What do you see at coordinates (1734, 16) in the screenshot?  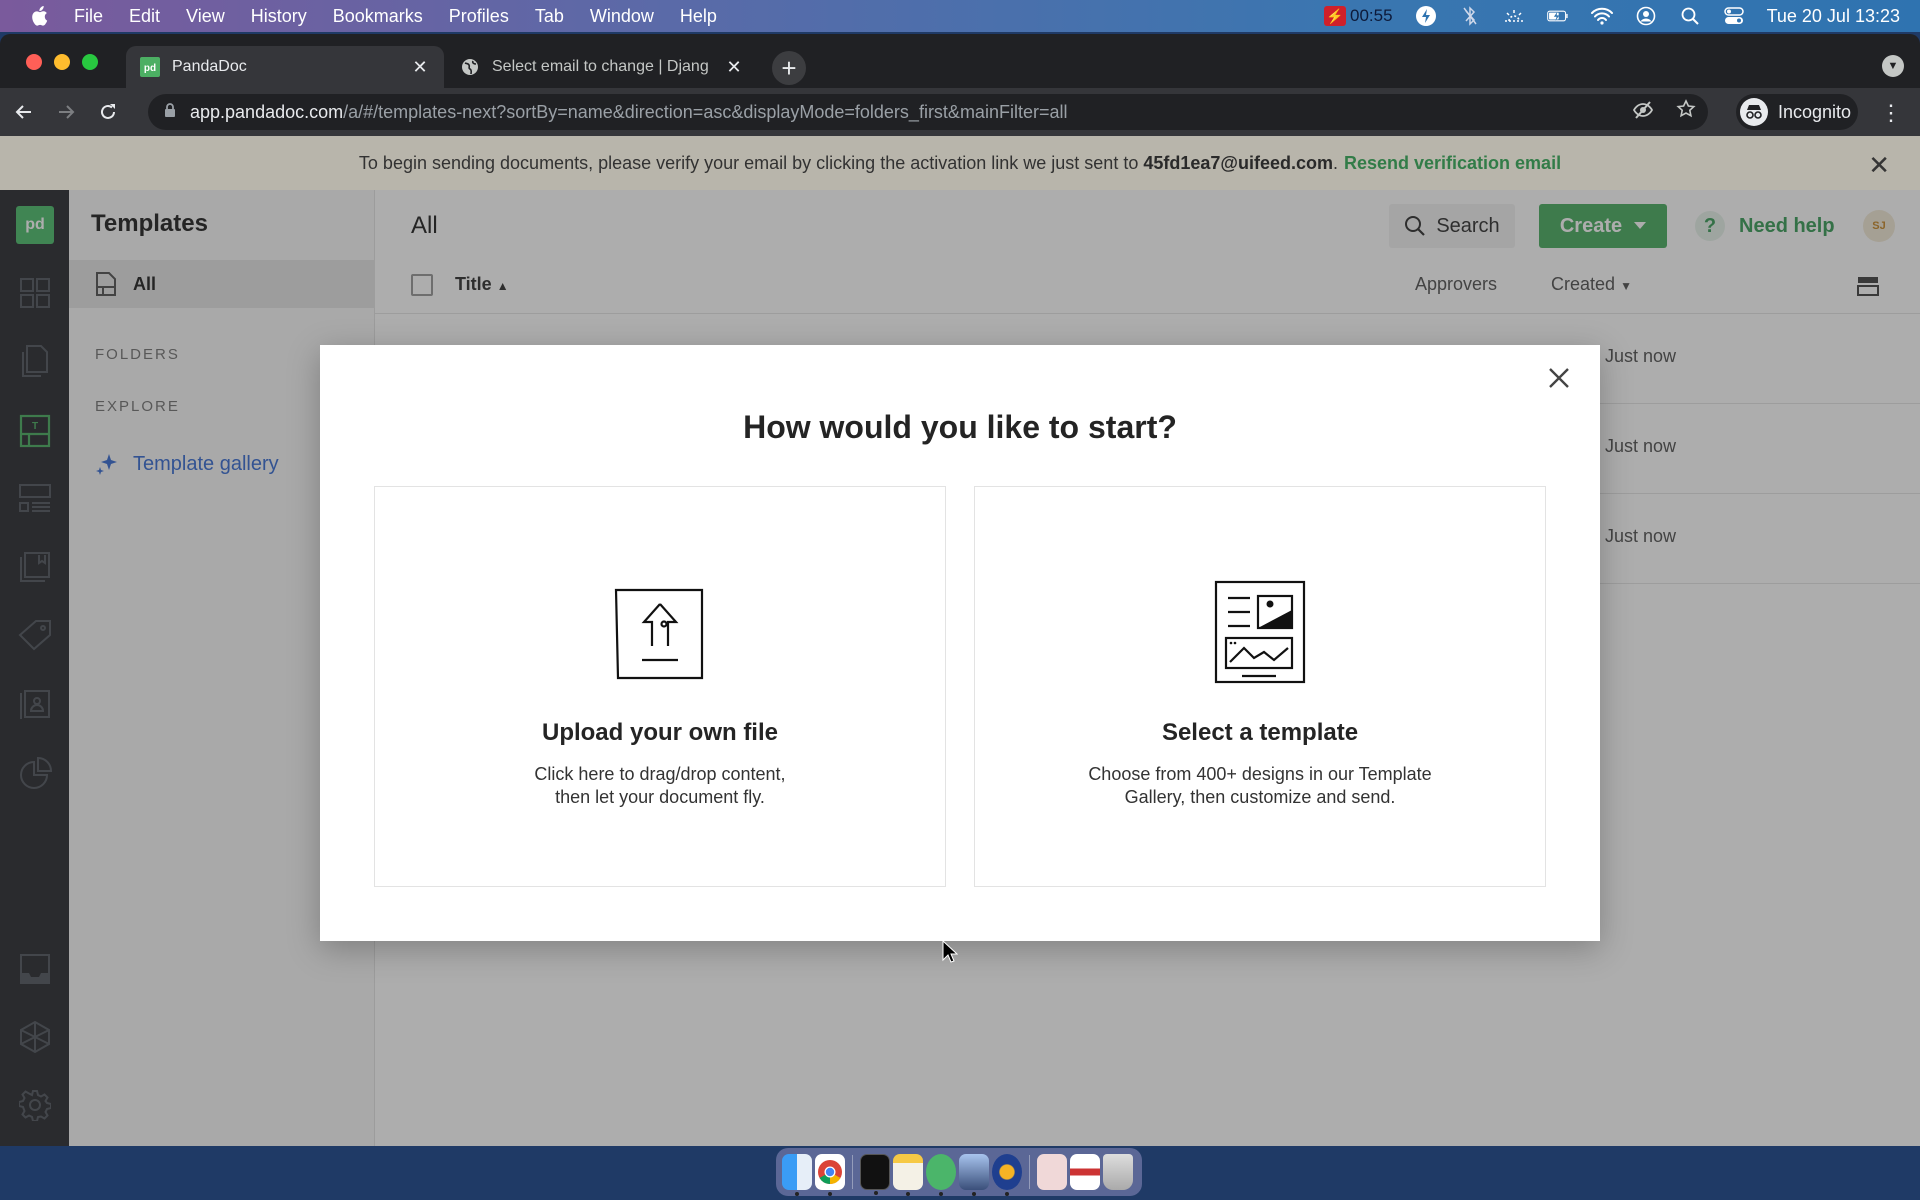 I see `control-center-icon` at bounding box center [1734, 16].